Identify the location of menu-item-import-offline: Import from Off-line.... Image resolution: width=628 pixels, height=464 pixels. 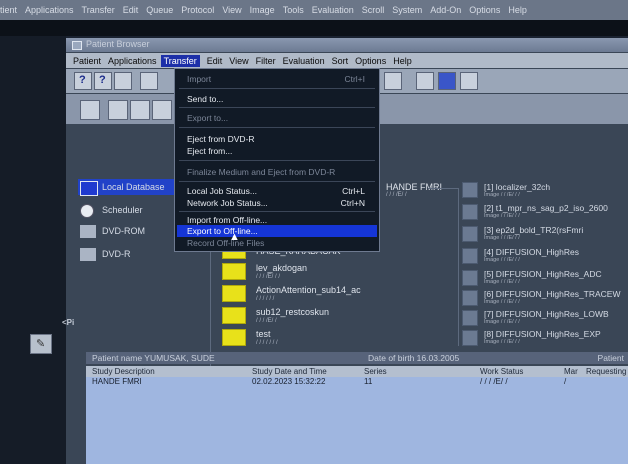
(227, 220).